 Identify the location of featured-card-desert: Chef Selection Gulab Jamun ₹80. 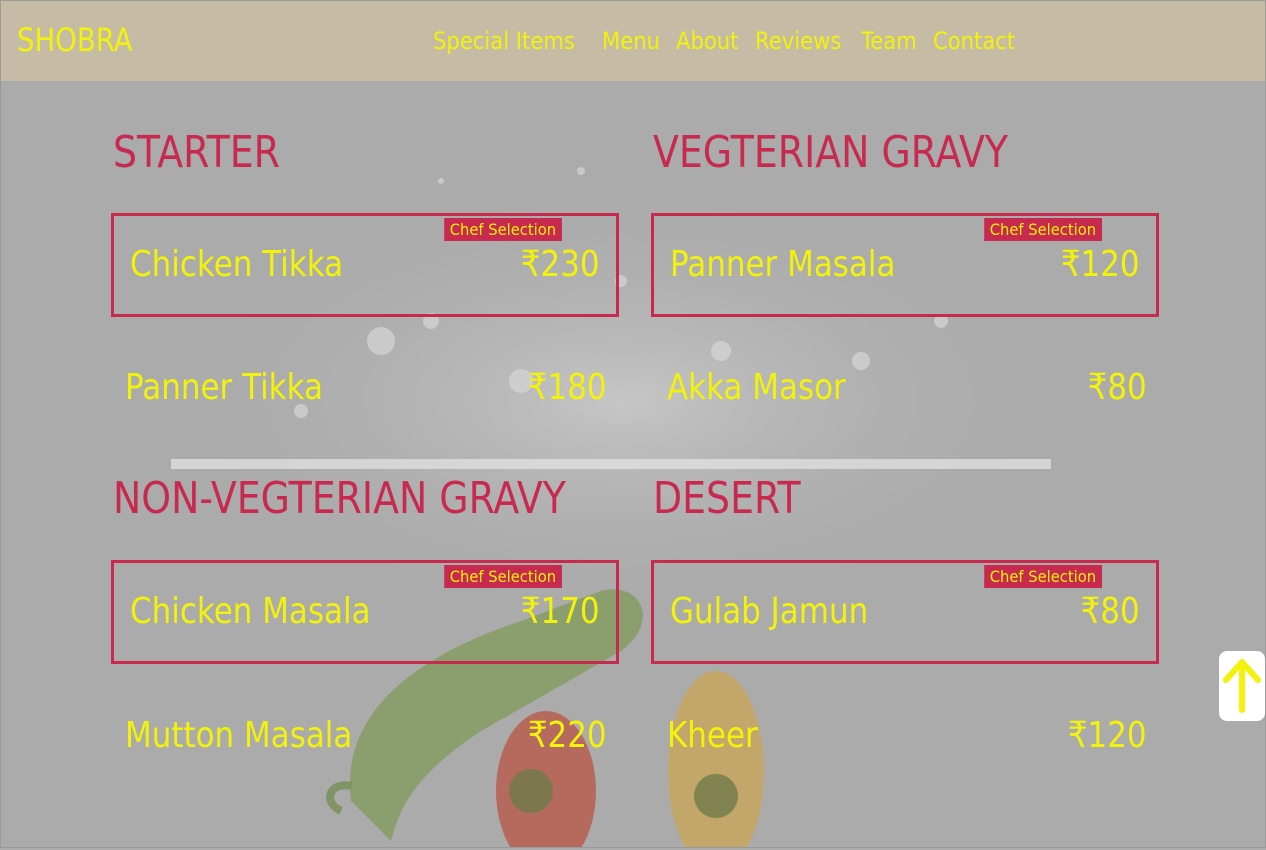
(905, 612).